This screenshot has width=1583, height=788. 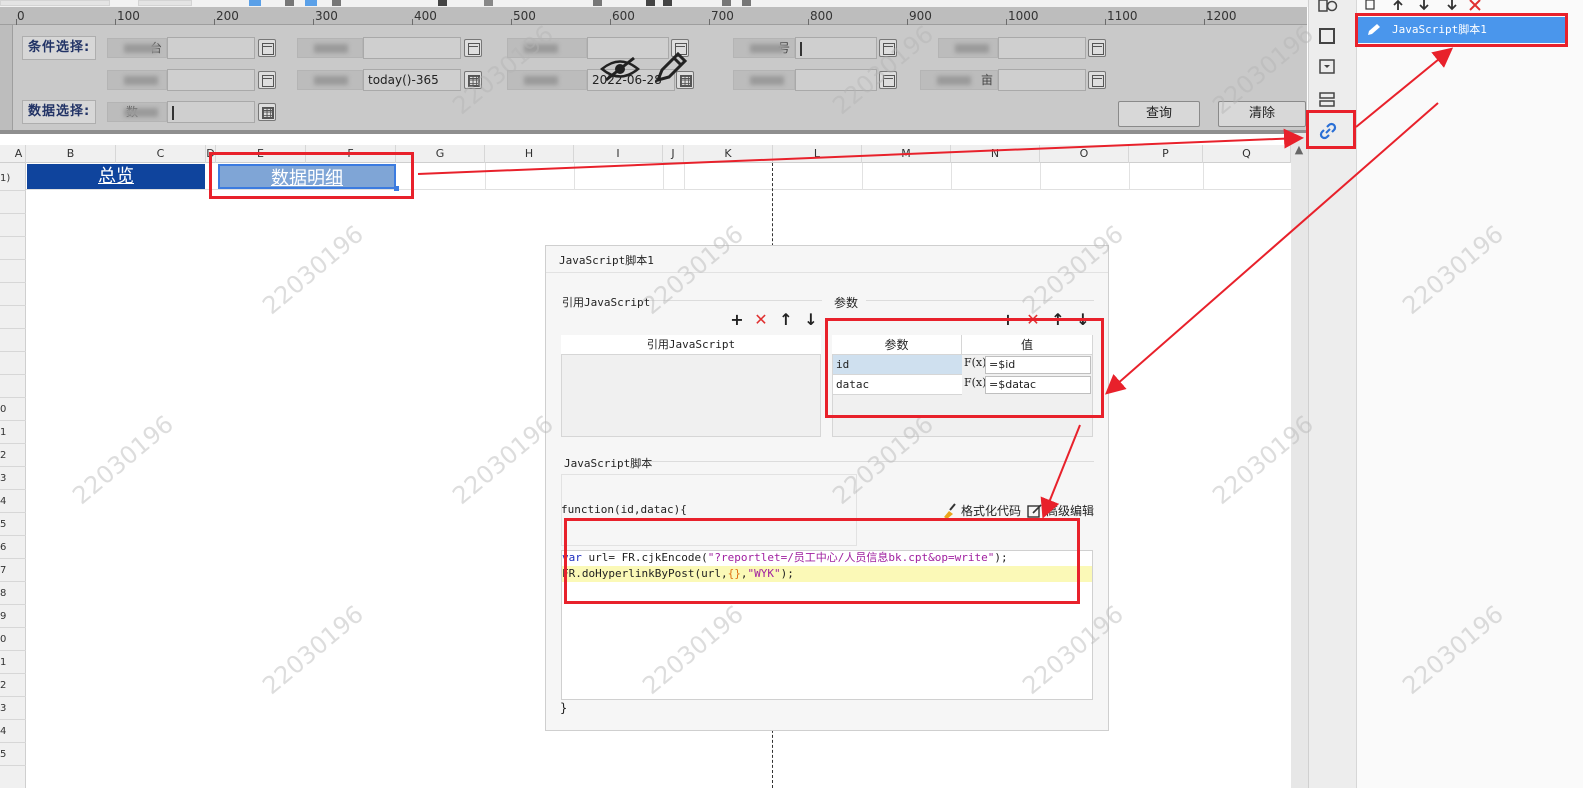 What do you see at coordinates (4, 547) in the screenshot?
I see `row-label: 6` at bounding box center [4, 547].